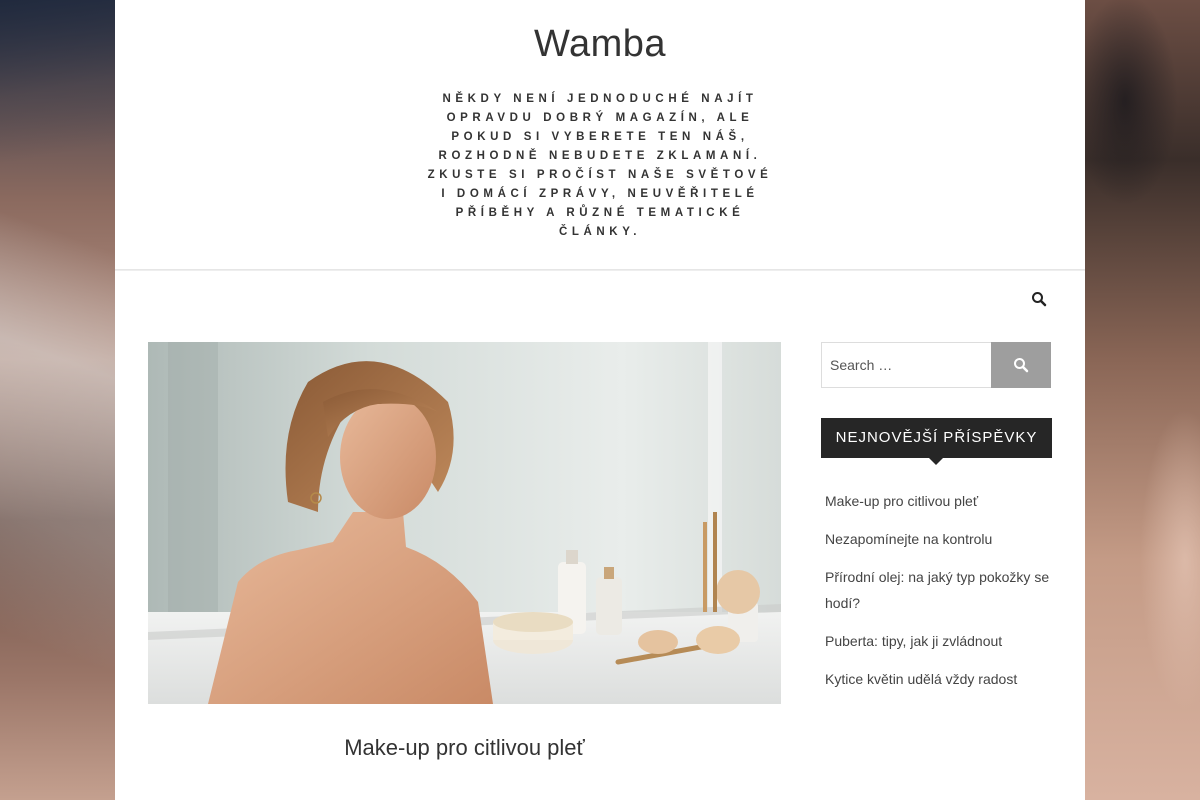 This screenshot has height=800, width=1200. I want to click on main-navigation, so click(600, 298).